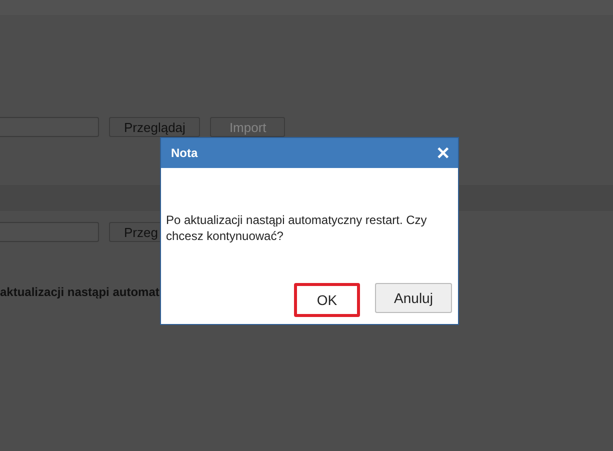 Image resolution: width=613 pixels, height=451 pixels. Describe the element at coordinates (413, 298) in the screenshot. I see `cancel-button: Anuluj` at that location.